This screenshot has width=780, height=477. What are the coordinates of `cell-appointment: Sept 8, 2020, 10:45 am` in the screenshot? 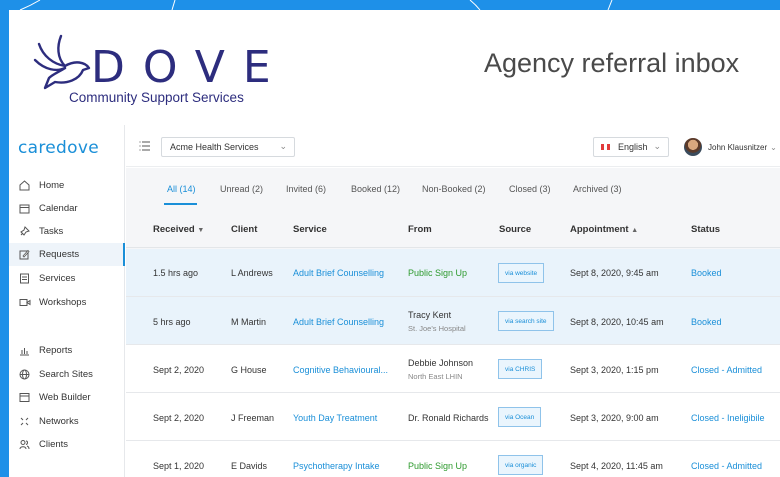 It's located at (617, 322).